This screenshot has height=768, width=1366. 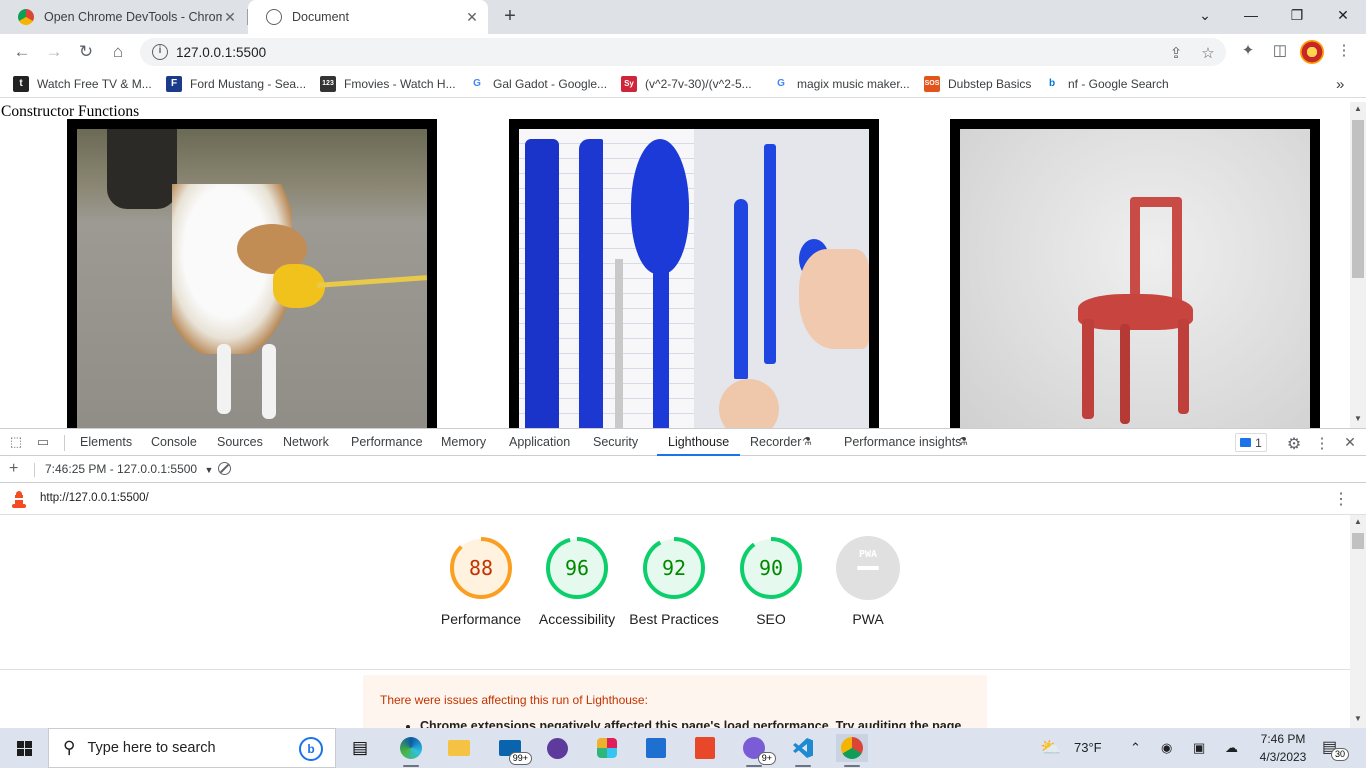 What do you see at coordinates (160, 52) in the screenshot?
I see `site-info-icon: i` at bounding box center [160, 52].